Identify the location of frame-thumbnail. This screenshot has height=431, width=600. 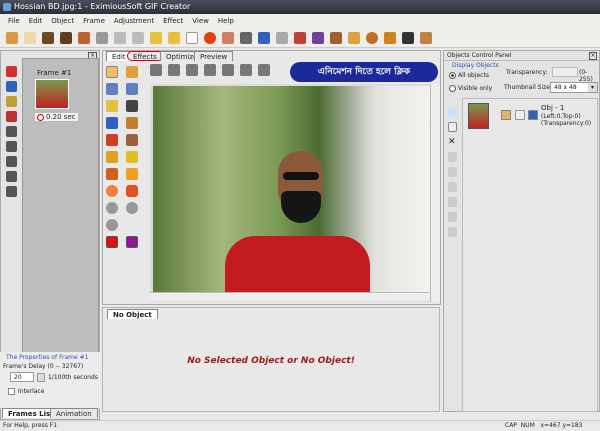
(52, 94).